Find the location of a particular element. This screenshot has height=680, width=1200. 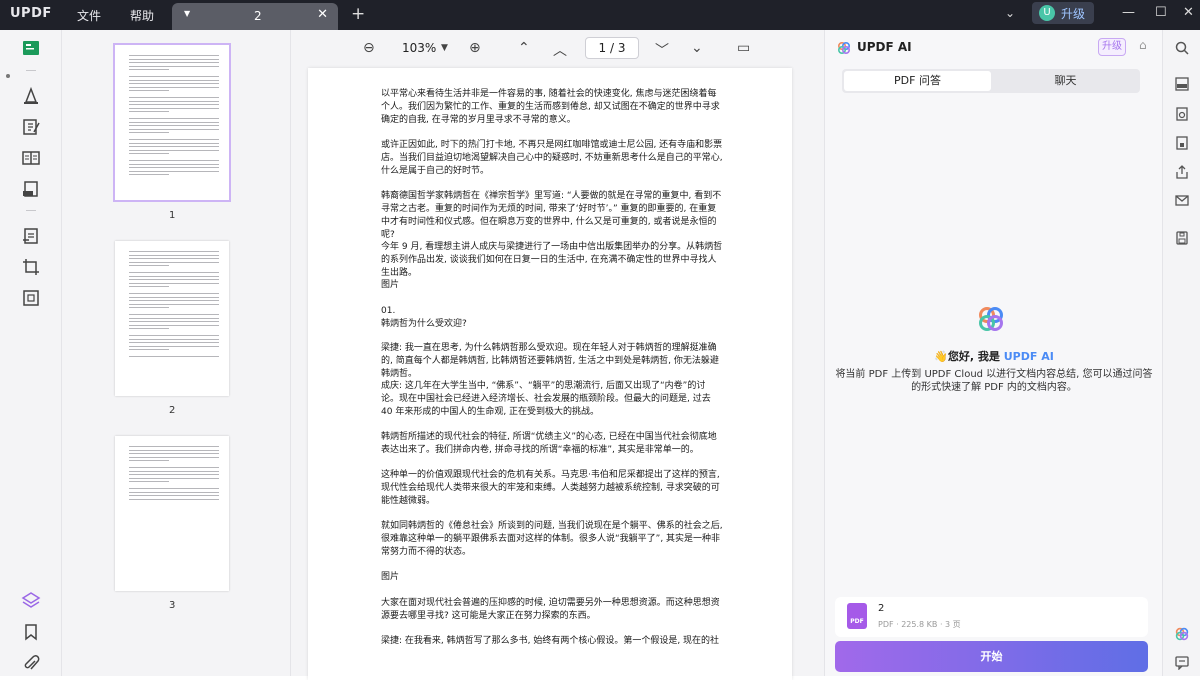

maximize-icon: ☐ is located at coordinates (1161, 12).